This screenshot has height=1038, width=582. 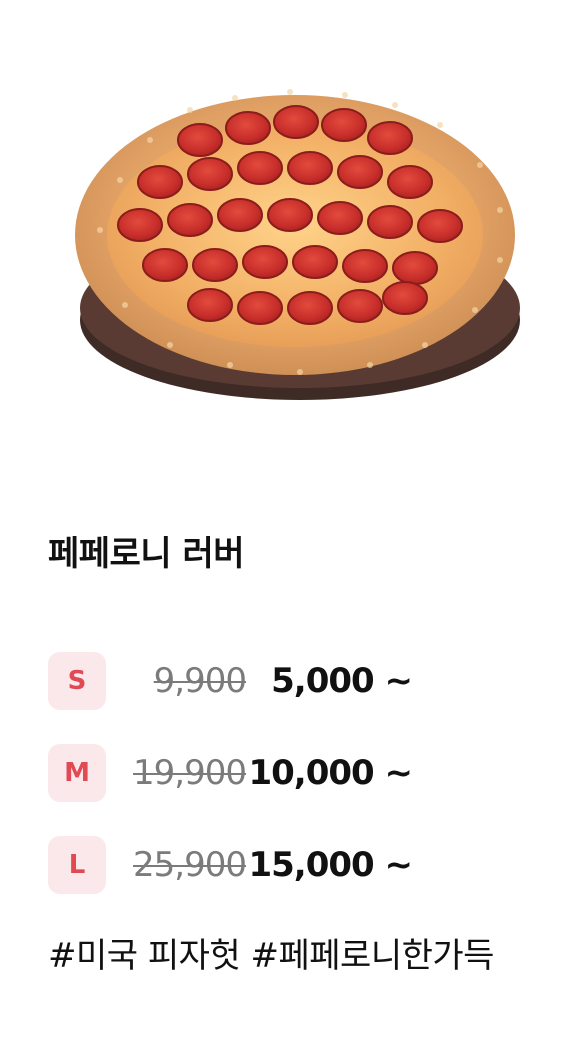 I want to click on product-title: 페페로니 러버, so click(x=146, y=554).